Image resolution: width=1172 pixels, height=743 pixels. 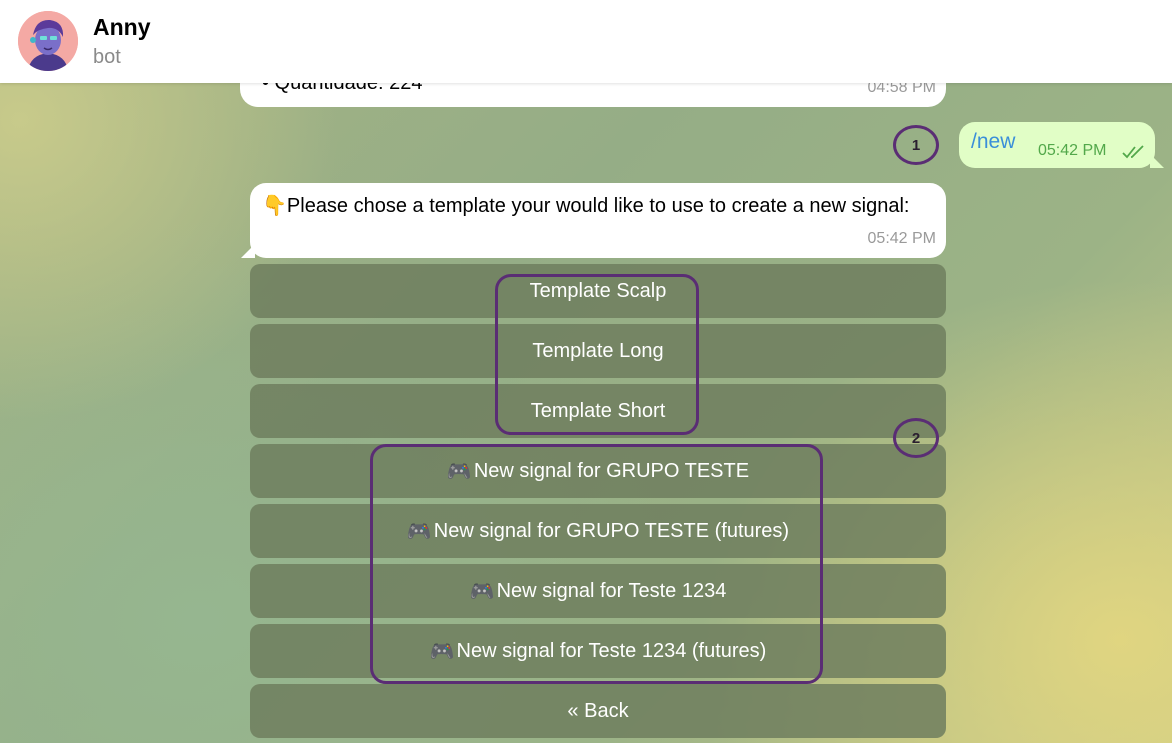 What do you see at coordinates (107, 57) in the screenshot?
I see `chat-status: bot` at bounding box center [107, 57].